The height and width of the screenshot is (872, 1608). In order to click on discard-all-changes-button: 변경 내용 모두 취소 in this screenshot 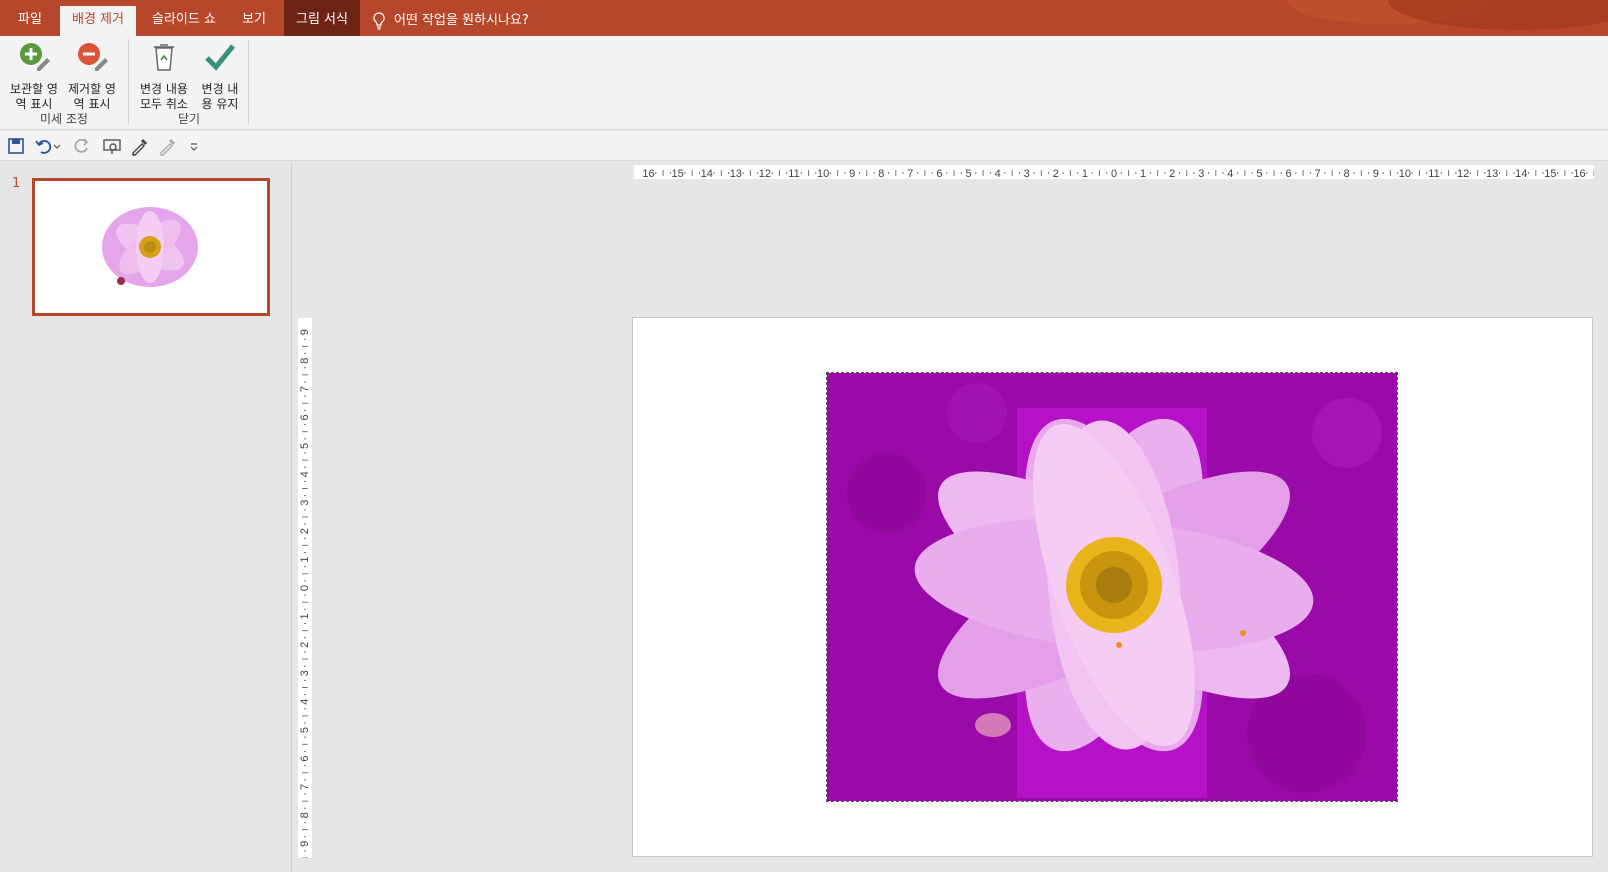, I will do `click(164, 76)`.